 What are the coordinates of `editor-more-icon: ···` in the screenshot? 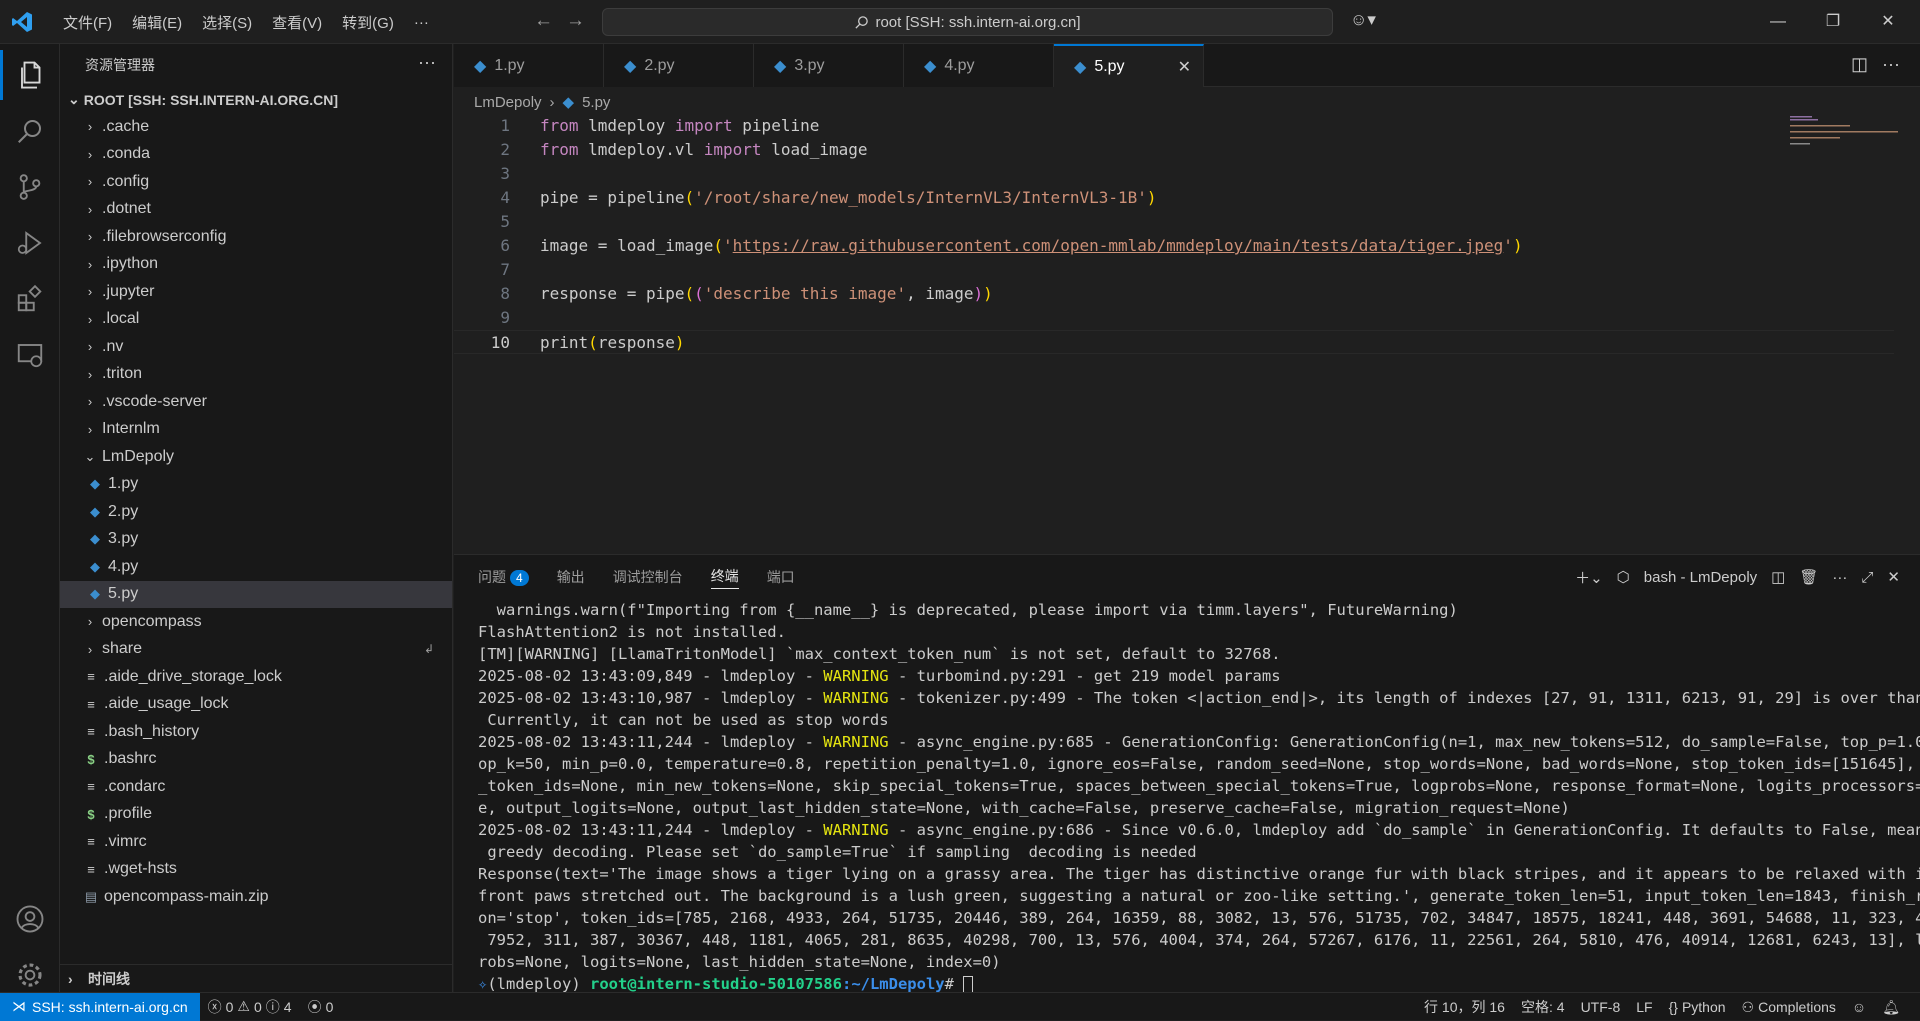 It's located at (1891, 64).